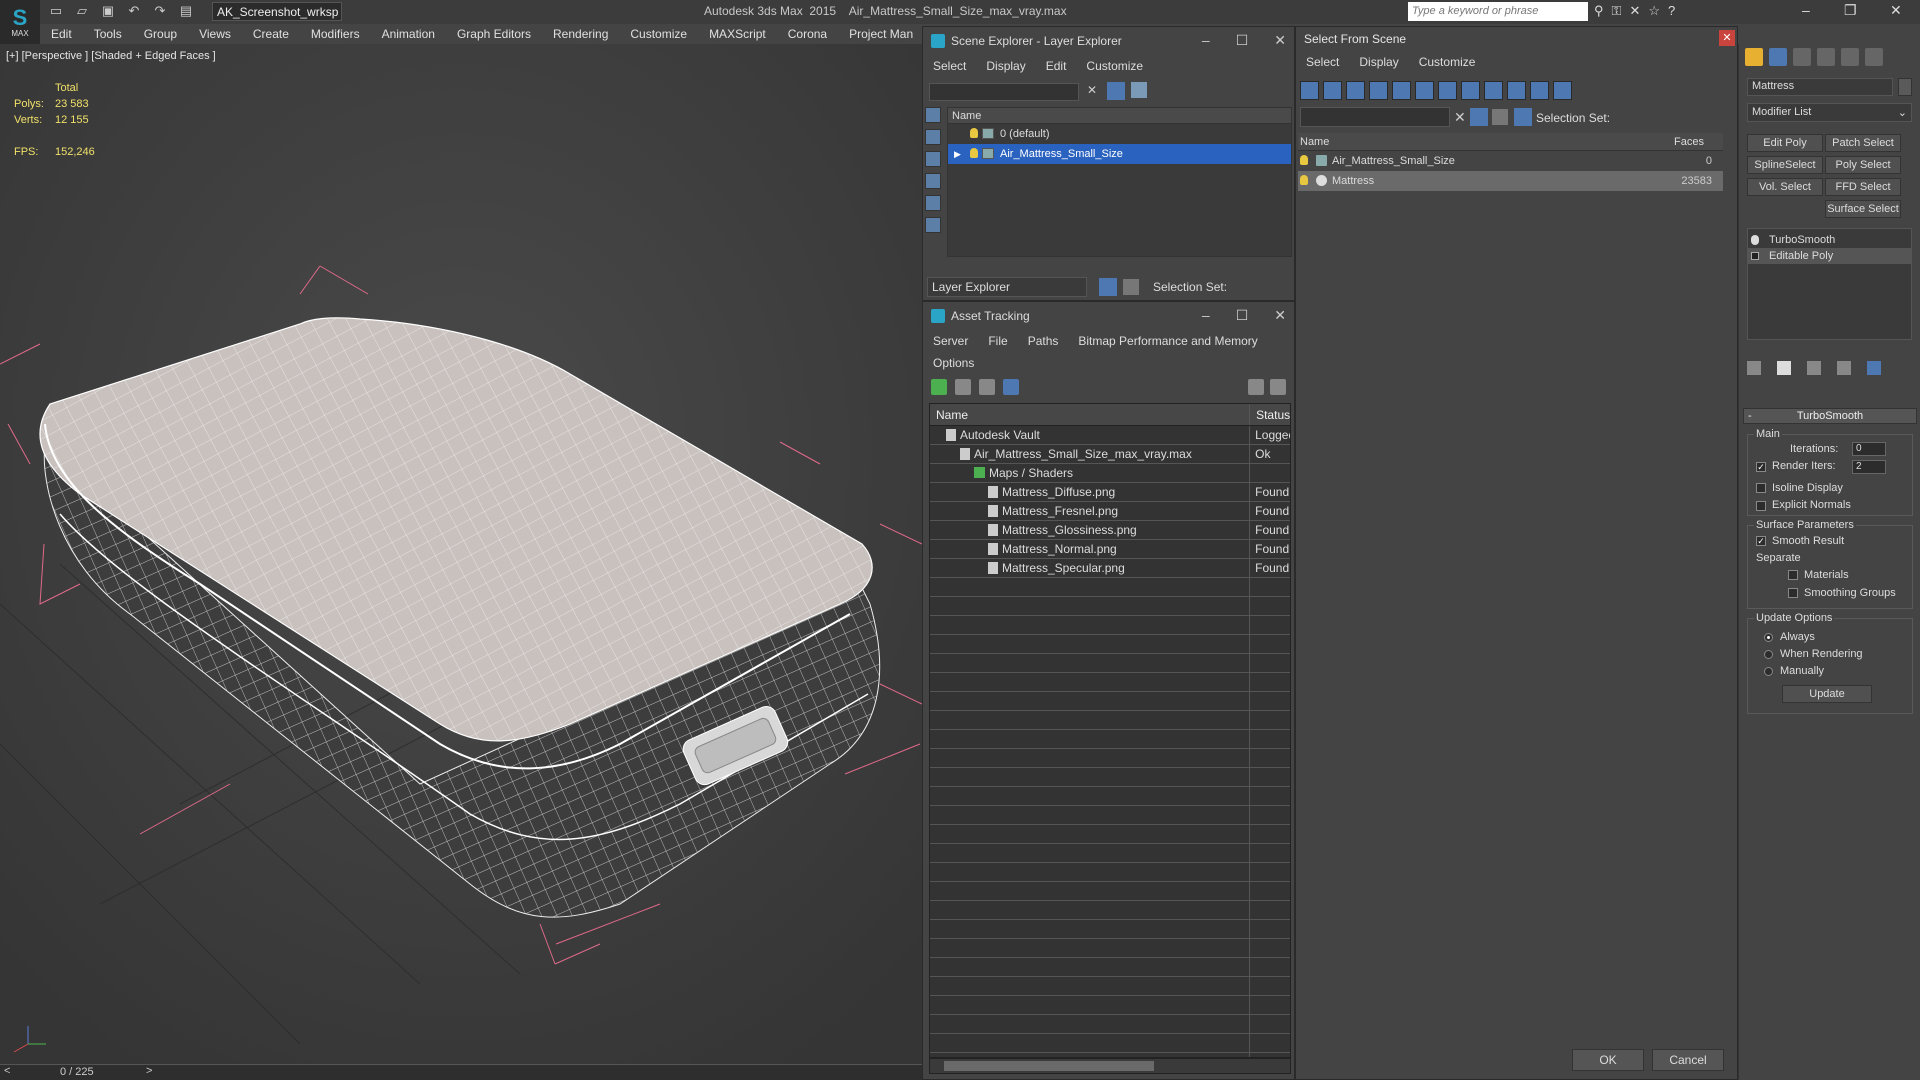  What do you see at coordinates (987, 387) in the screenshot?
I see `tree-view-icon` at bounding box center [987, 387].